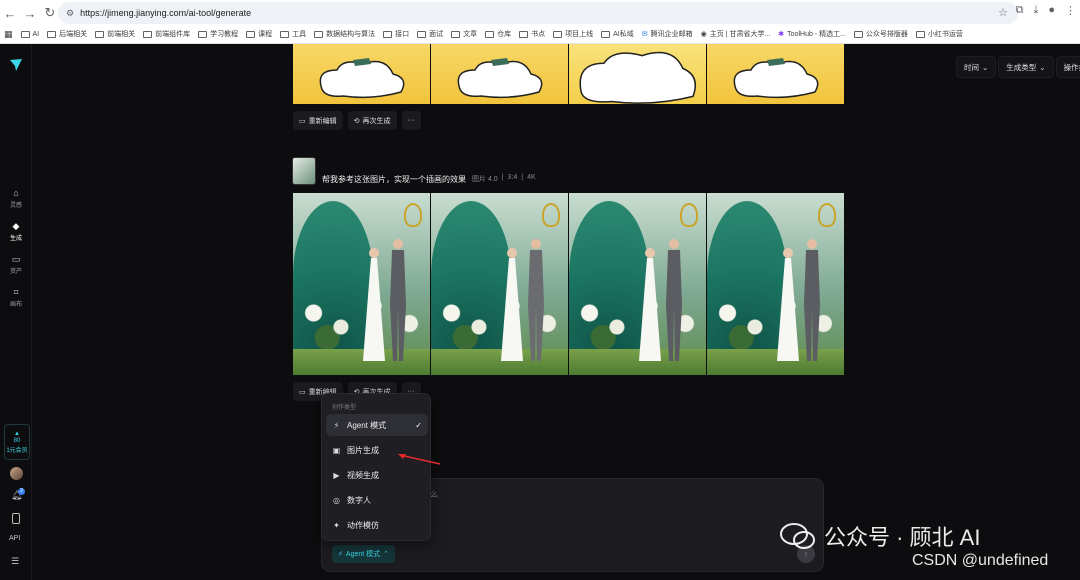 The image size is (1080, 580). What do you see at coordinates (16, 65) in the screenshot?
I see `app-logo-icon` at bounding box center [16, 65].